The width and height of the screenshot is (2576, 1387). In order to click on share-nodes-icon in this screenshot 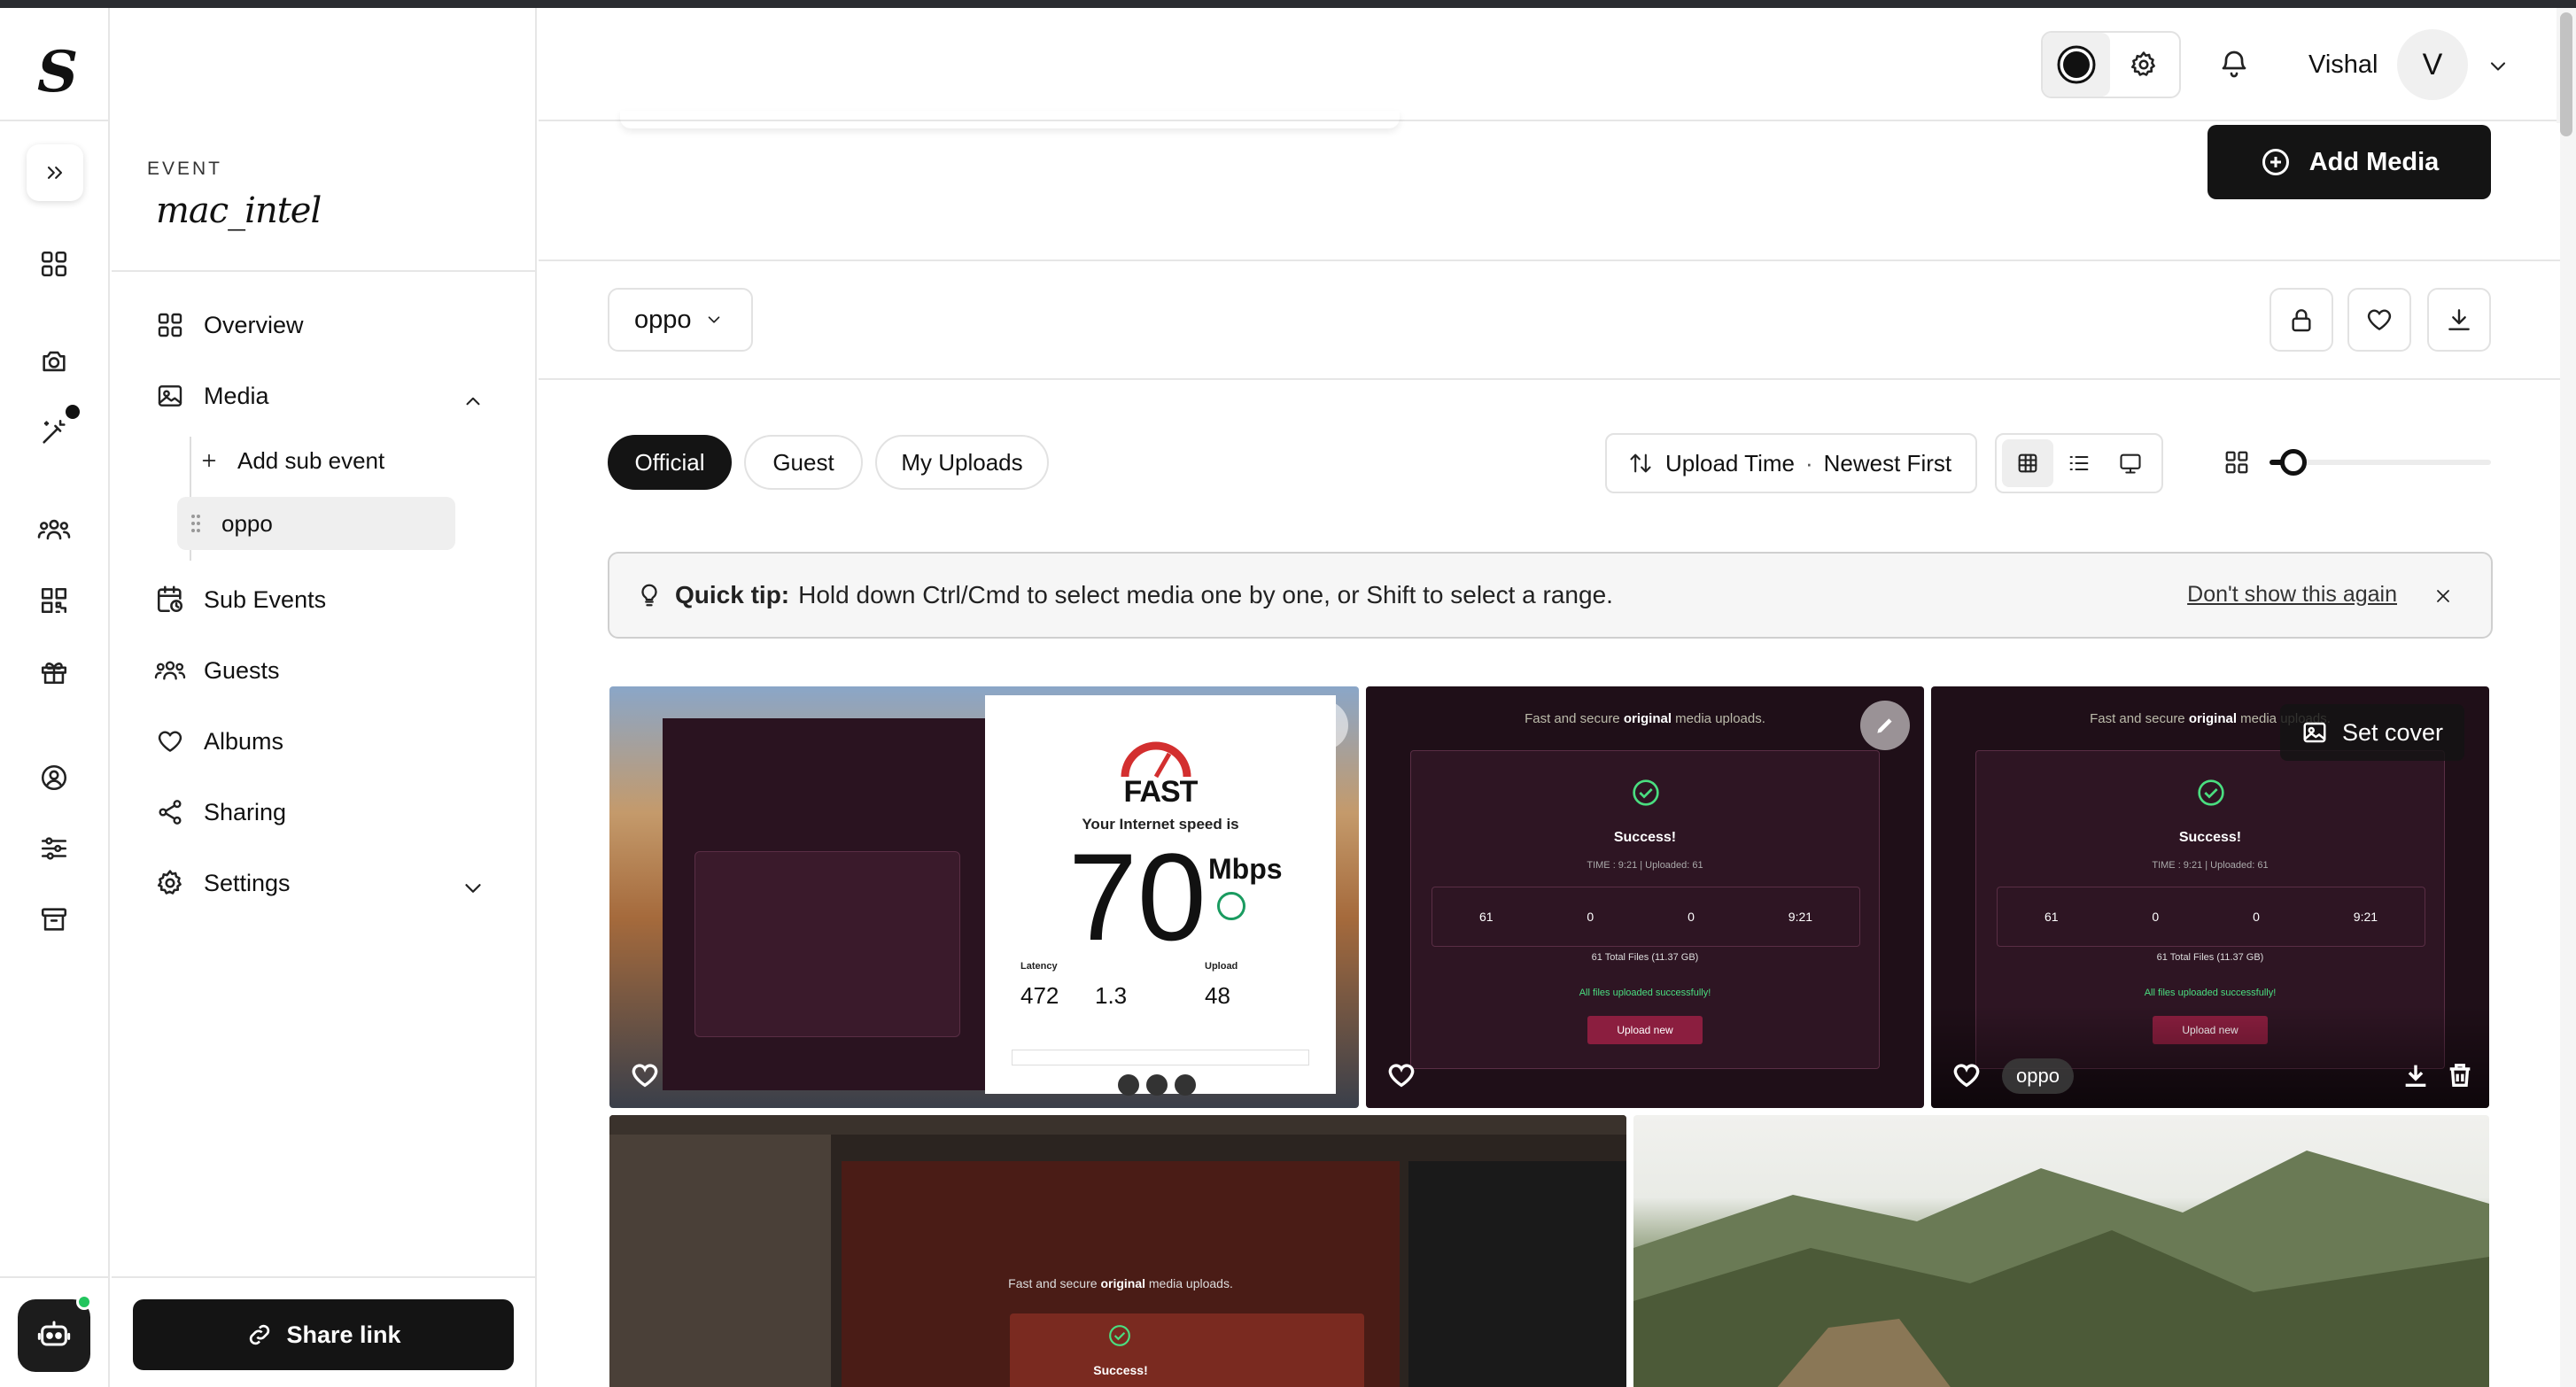, I will do `click(170, 812)`.